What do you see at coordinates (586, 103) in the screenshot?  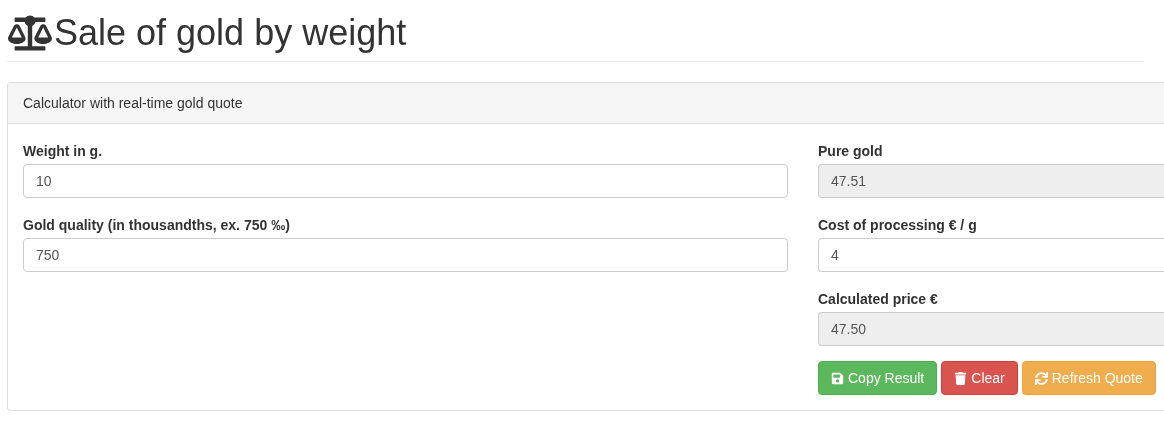 I see `panel-heading: Calculator with real-time gold quote` at bounding box center [586, 103].